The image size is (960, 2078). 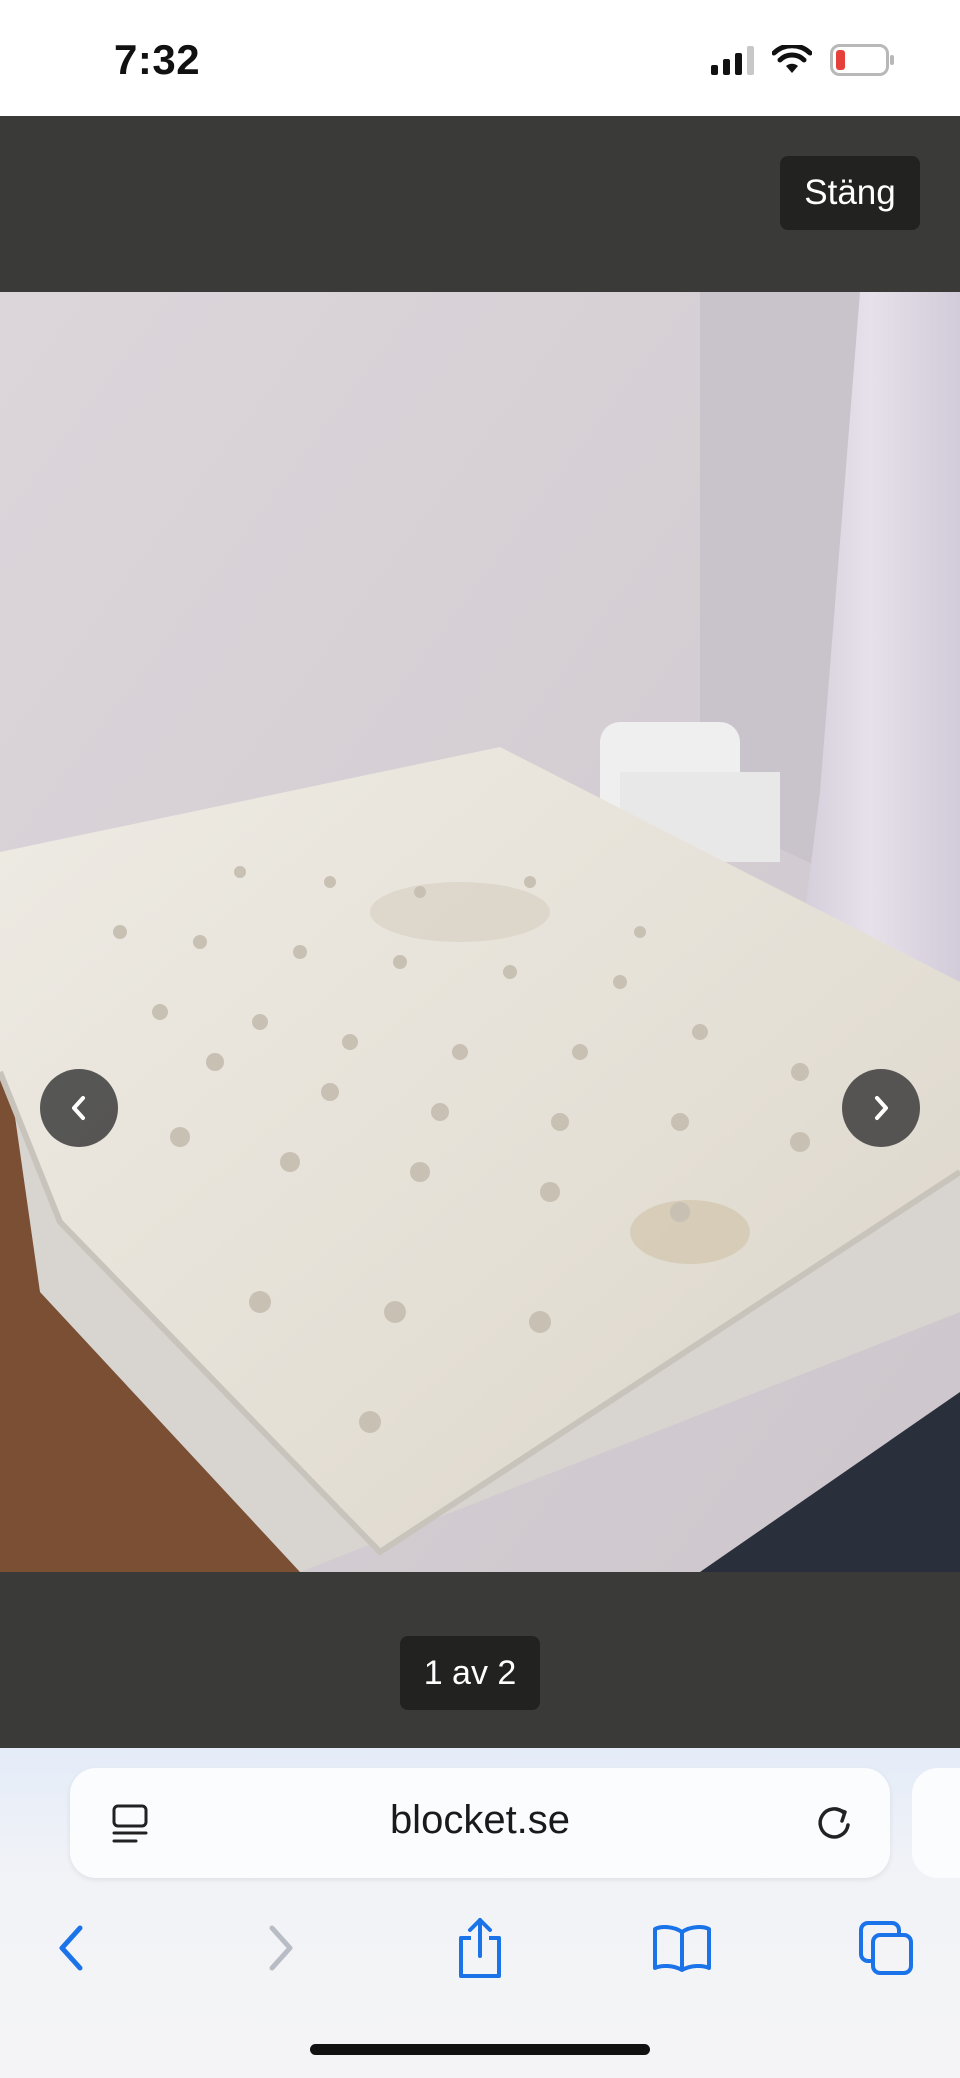 I want to click on forward-icon, so click(x=281, y=1948).